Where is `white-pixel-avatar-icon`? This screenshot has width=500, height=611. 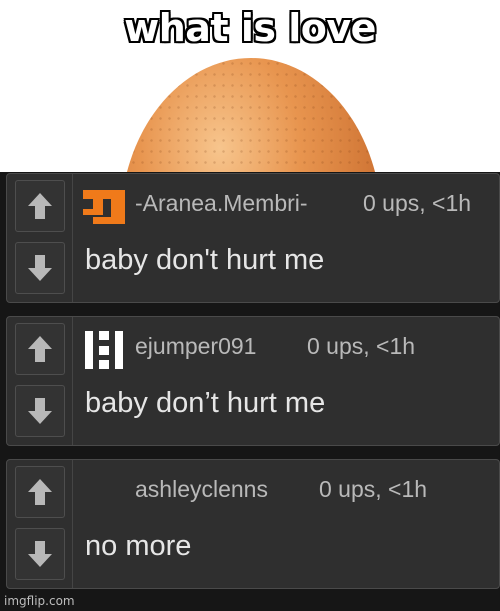
white-pixel-avatar-icon is located at coordinates (104, 350).